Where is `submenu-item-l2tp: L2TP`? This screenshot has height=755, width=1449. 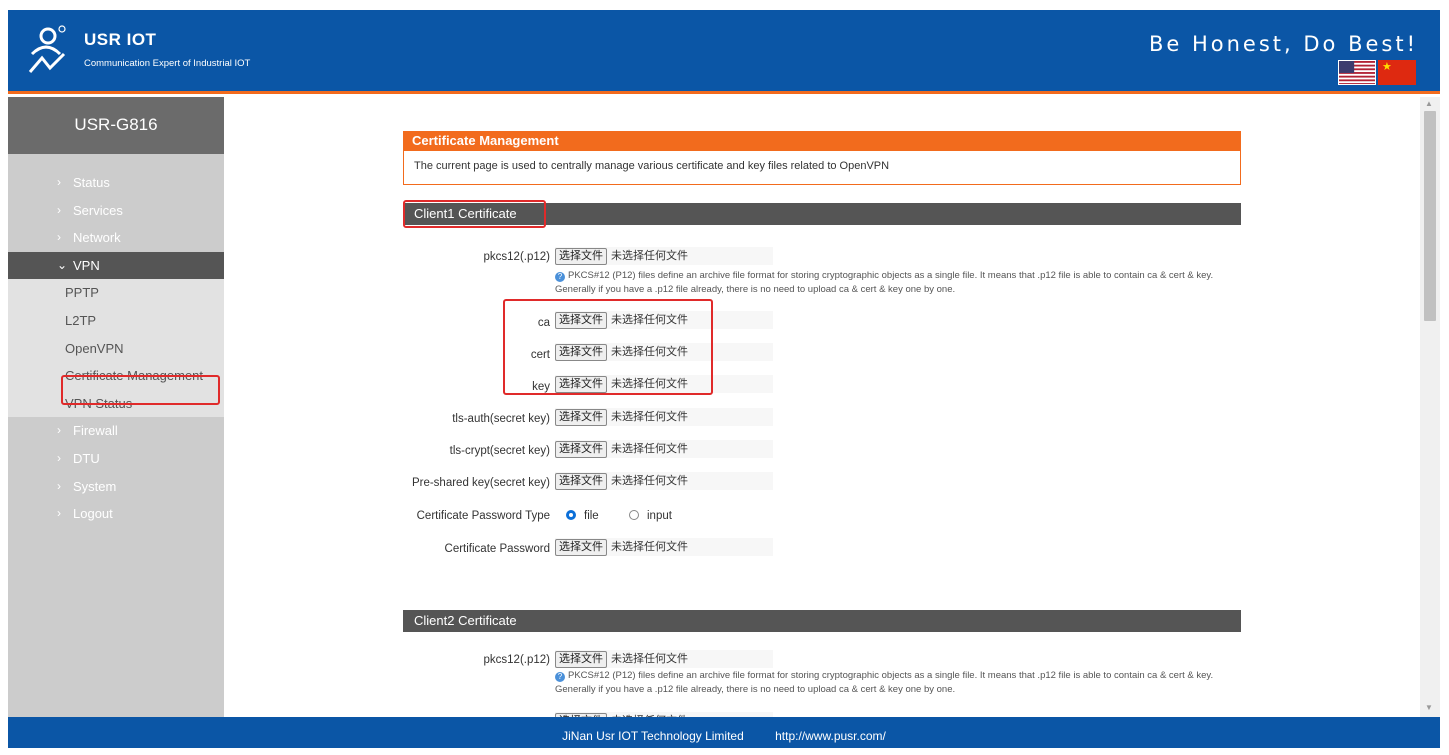
submenu-item-l2tp: L2TP is located at coordinates (116, 321).